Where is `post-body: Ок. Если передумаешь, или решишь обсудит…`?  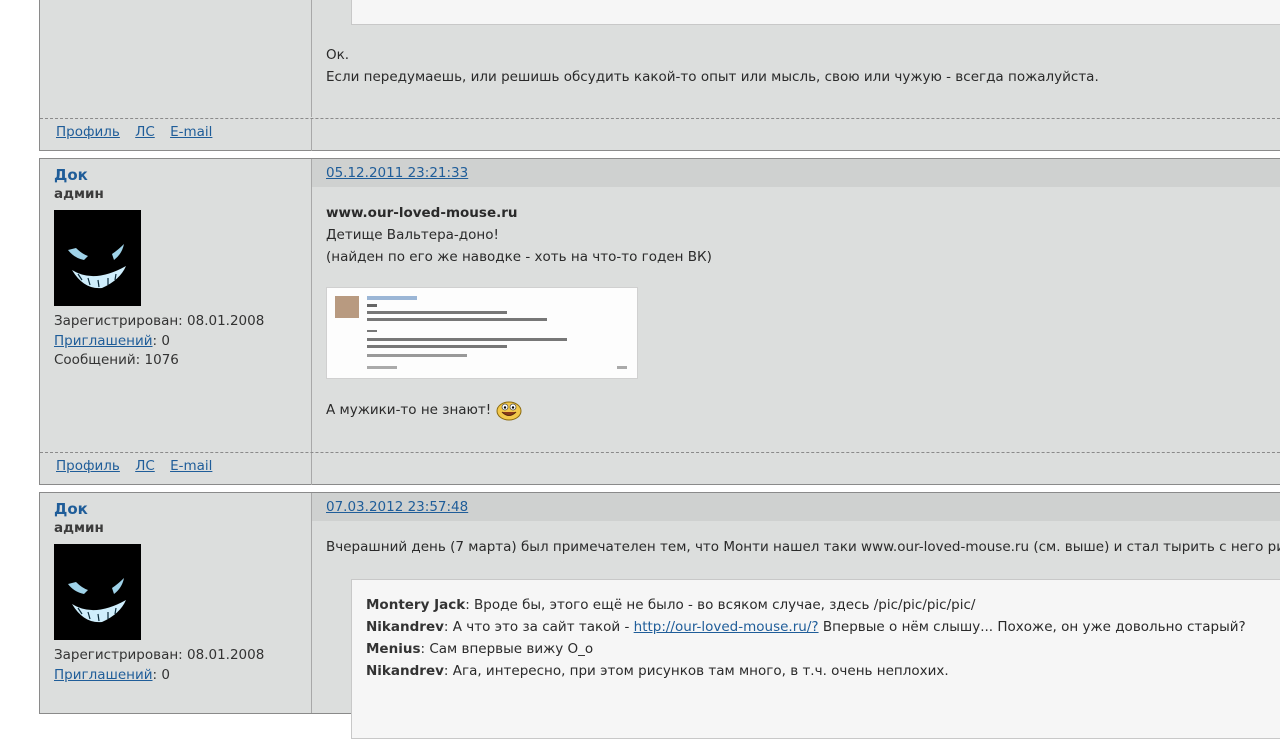
post-body: Ок. Если передумаешь, или решишь обсудит… is located at coordinates (796, 58).